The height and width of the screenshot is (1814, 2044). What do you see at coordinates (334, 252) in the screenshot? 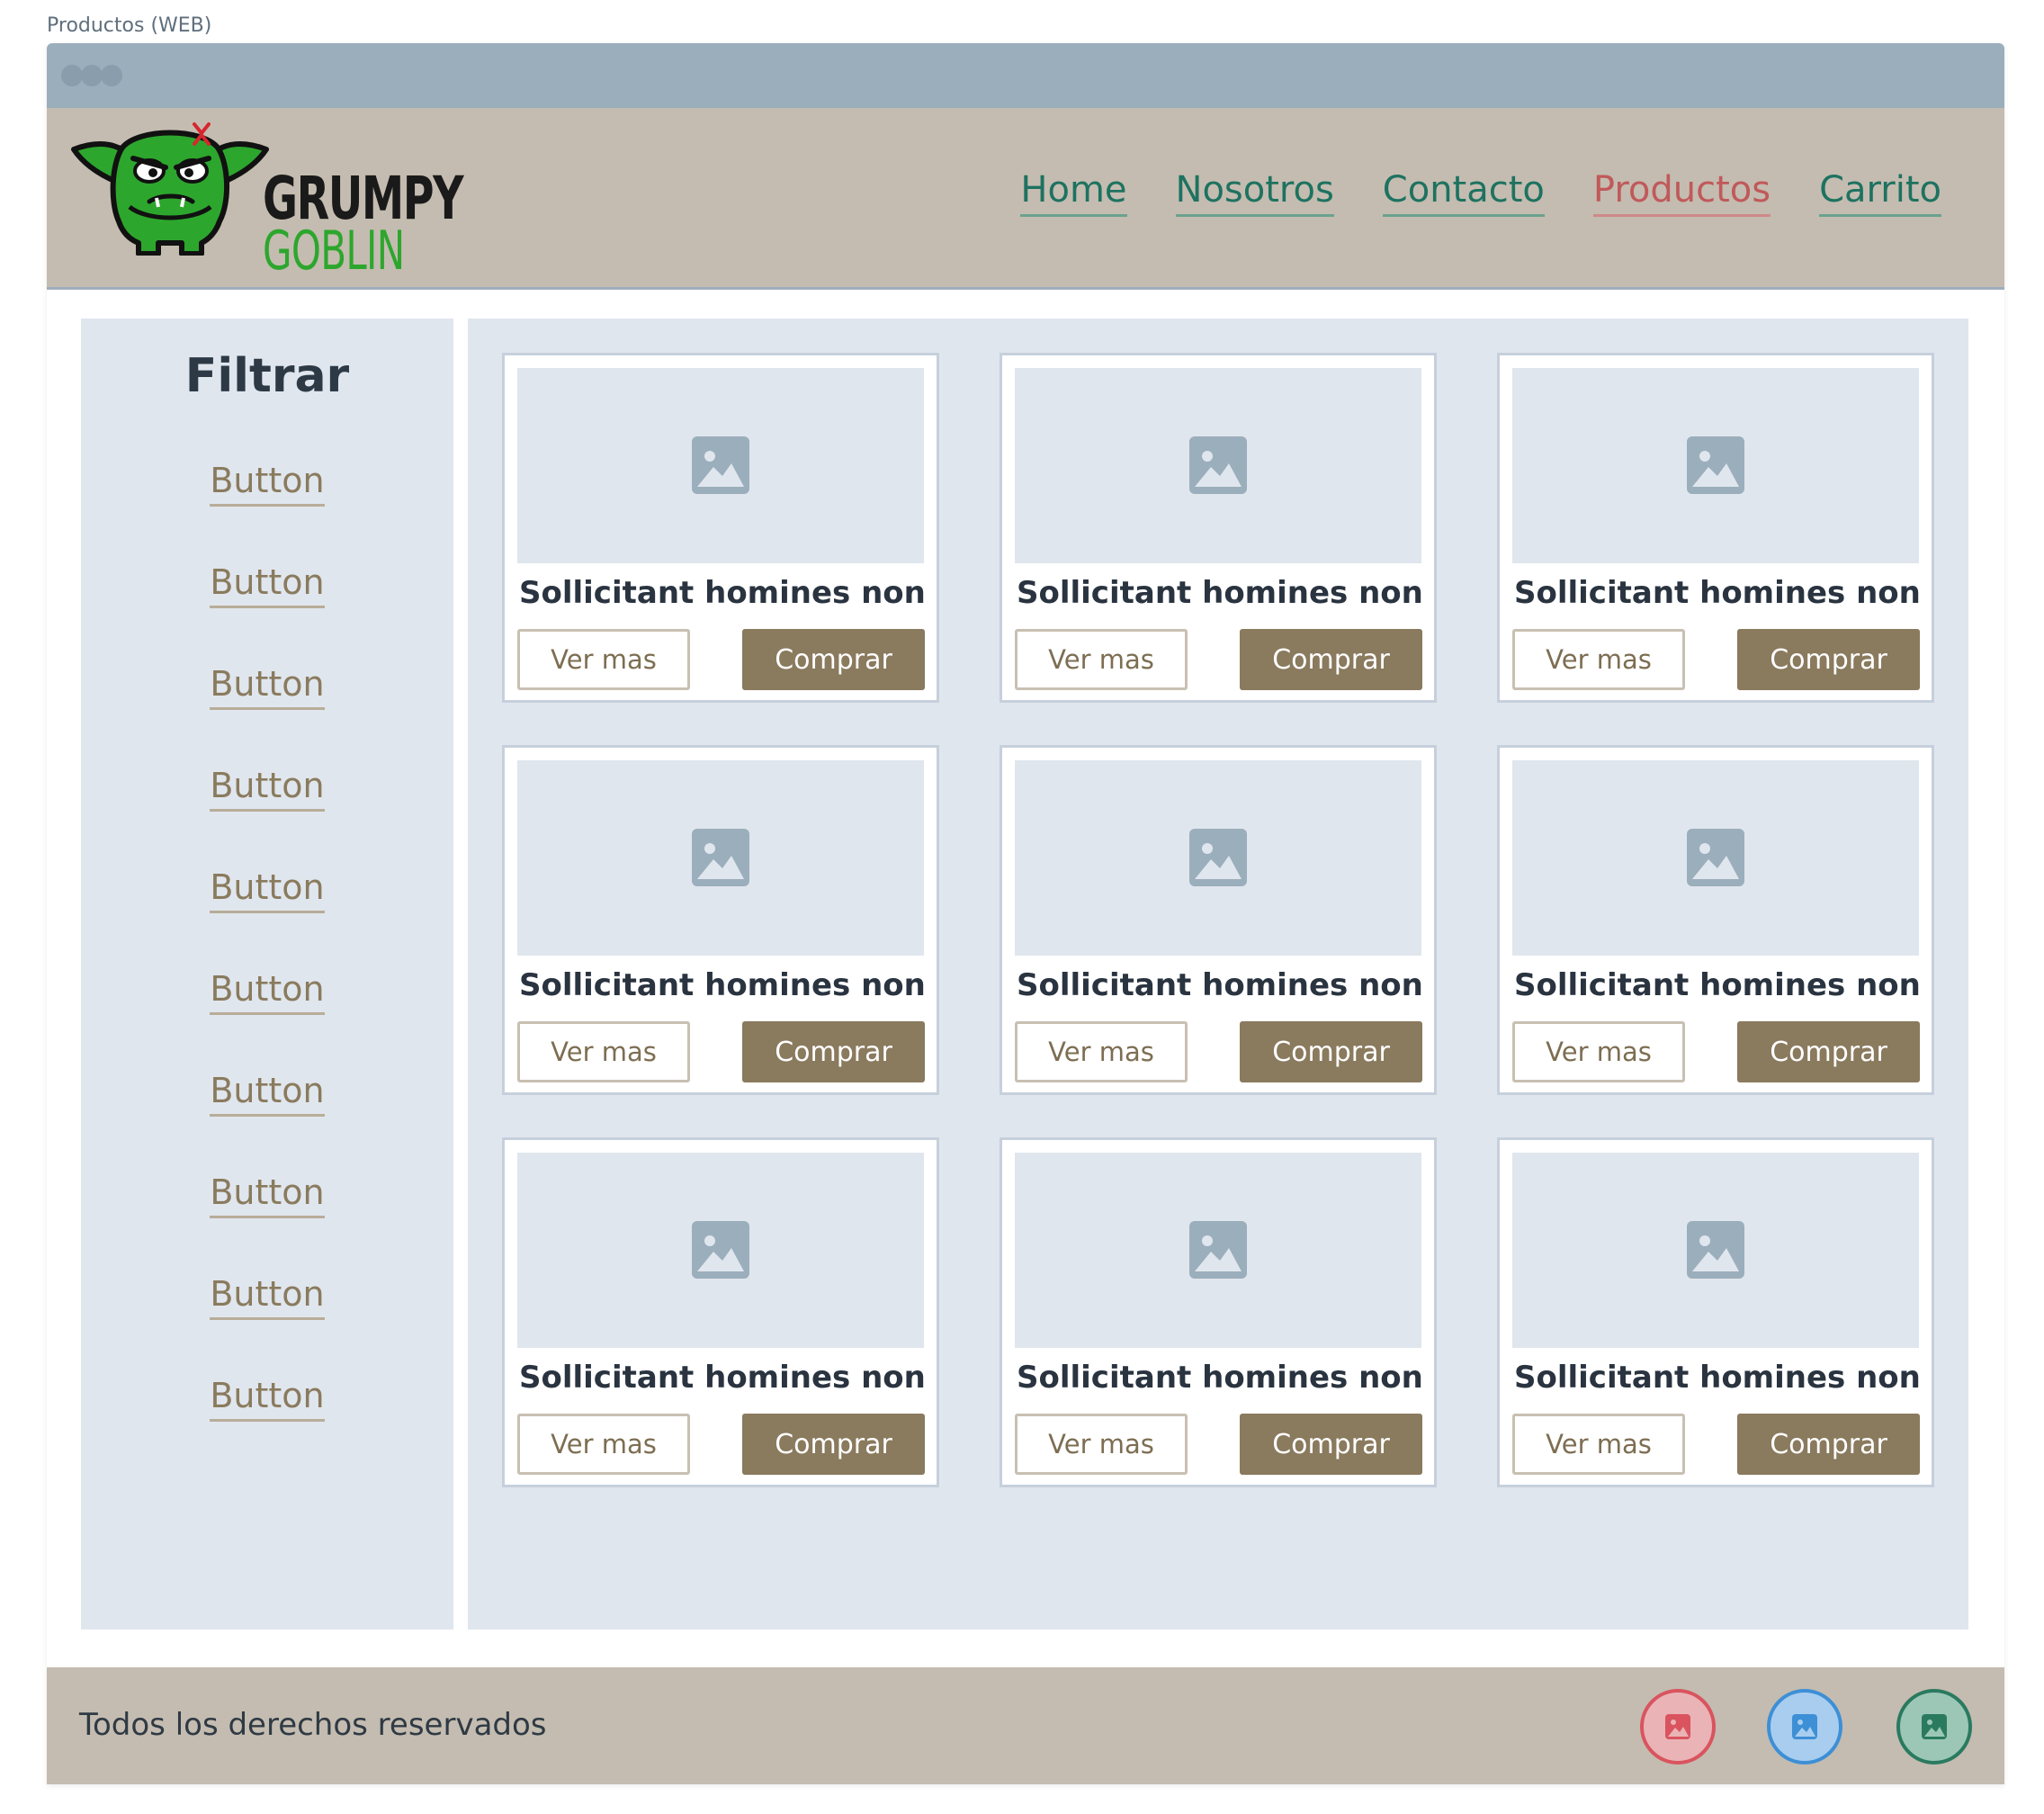
I see `logo-text-goblin: GOBLIN` at bounding box center [334, 252].